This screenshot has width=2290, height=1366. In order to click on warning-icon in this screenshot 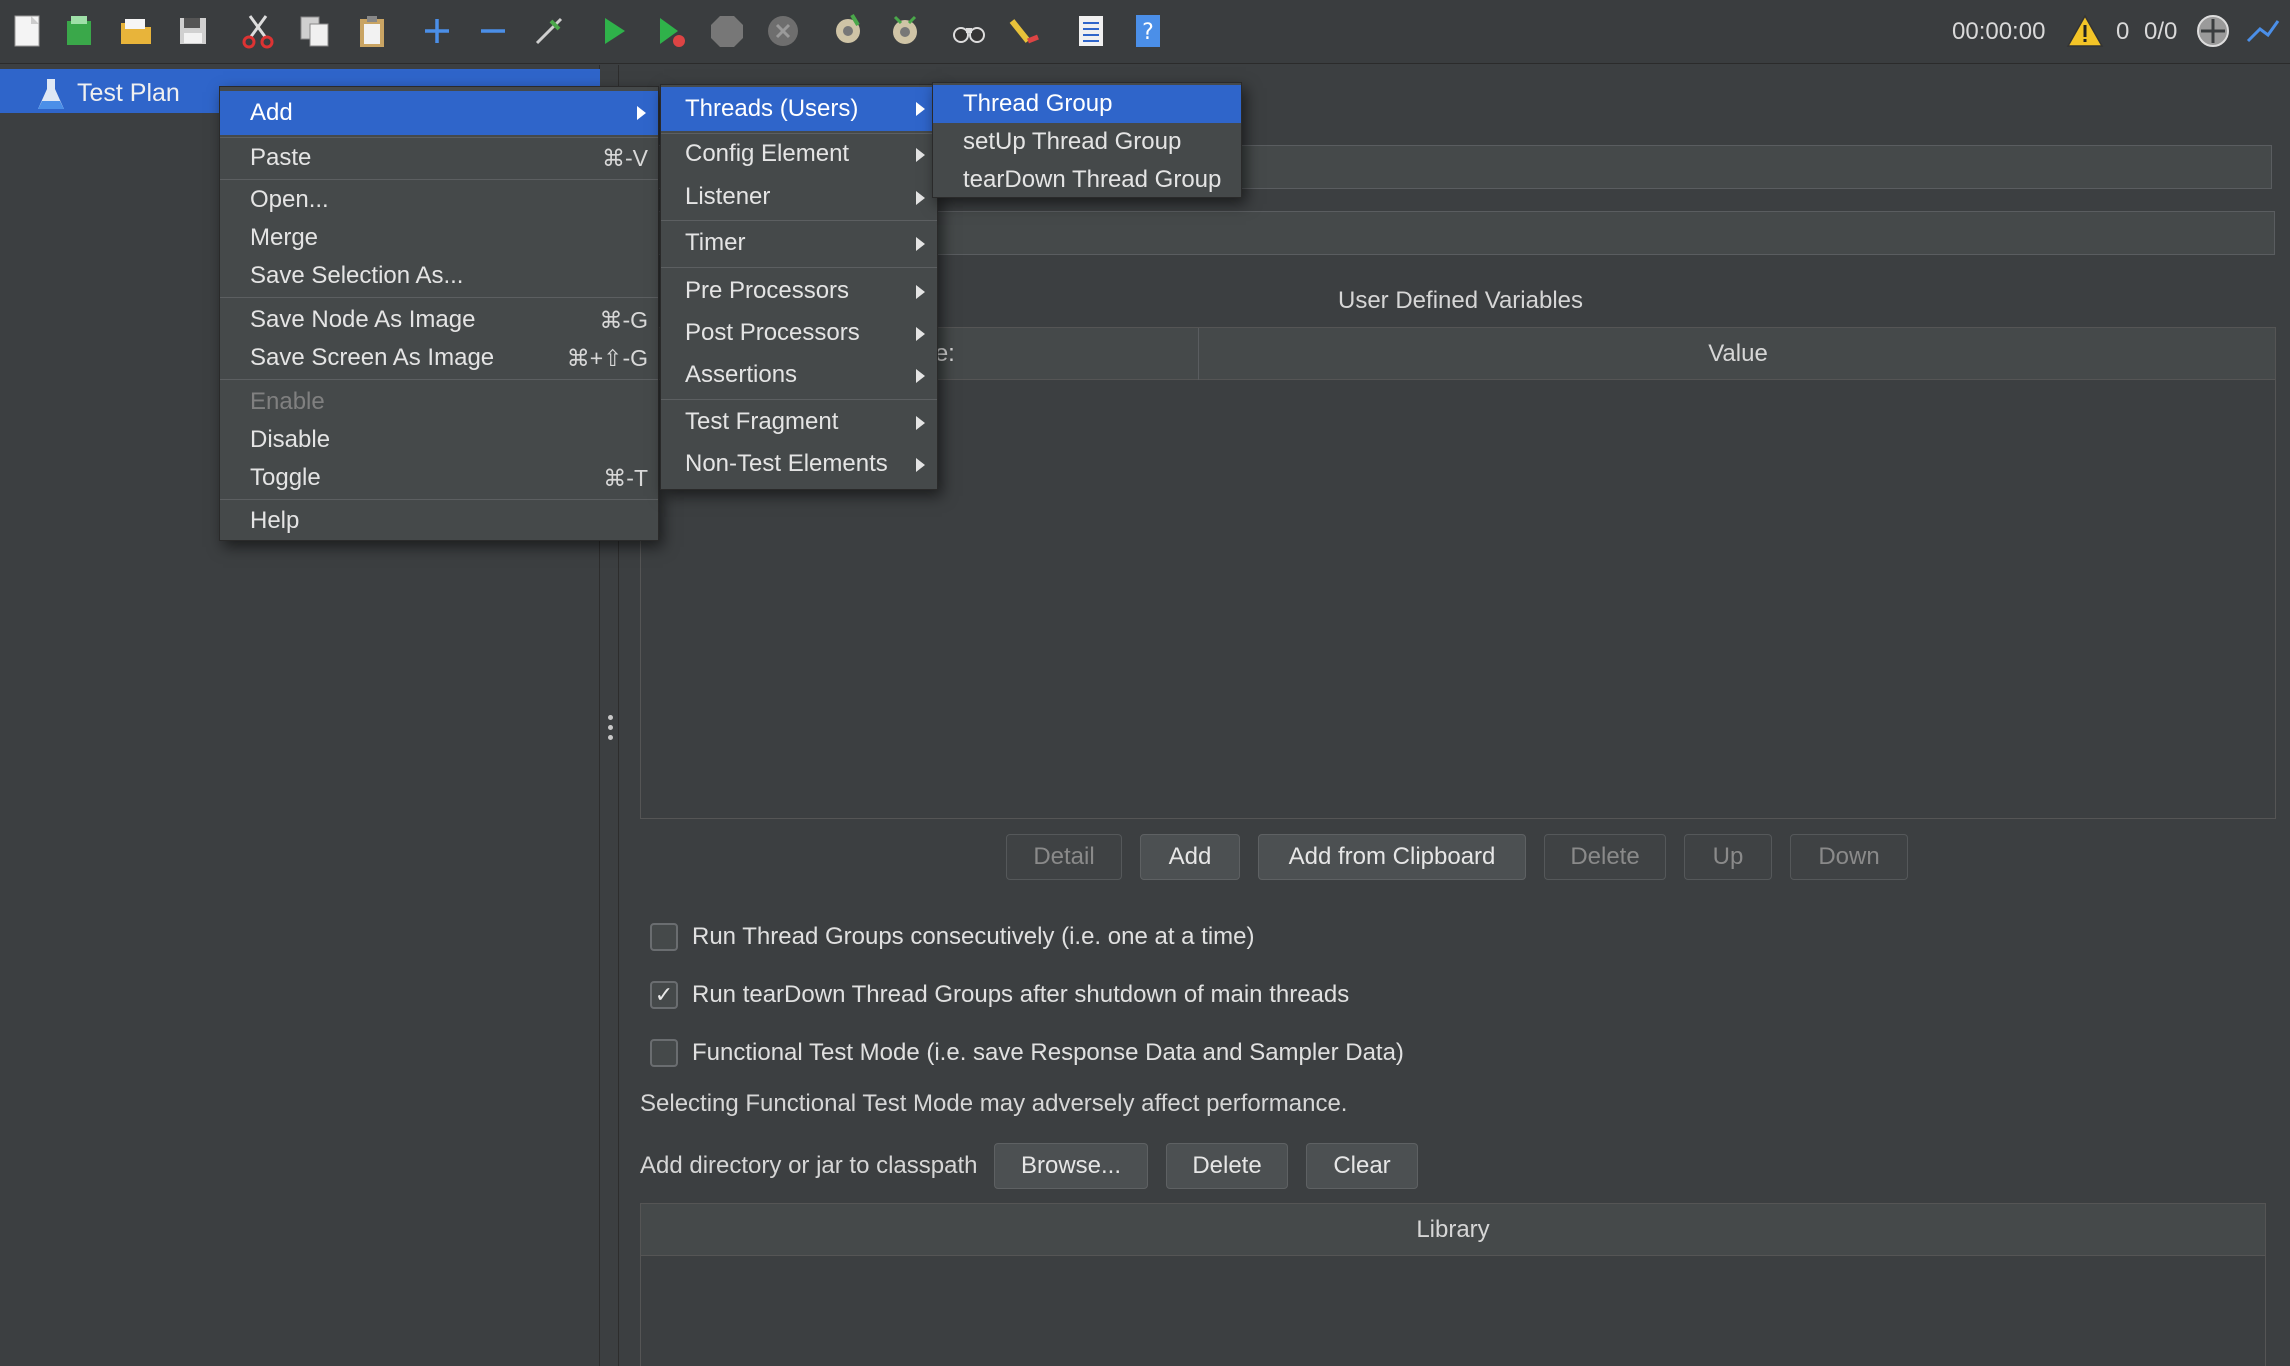, I will do `click(2085, 31)`.